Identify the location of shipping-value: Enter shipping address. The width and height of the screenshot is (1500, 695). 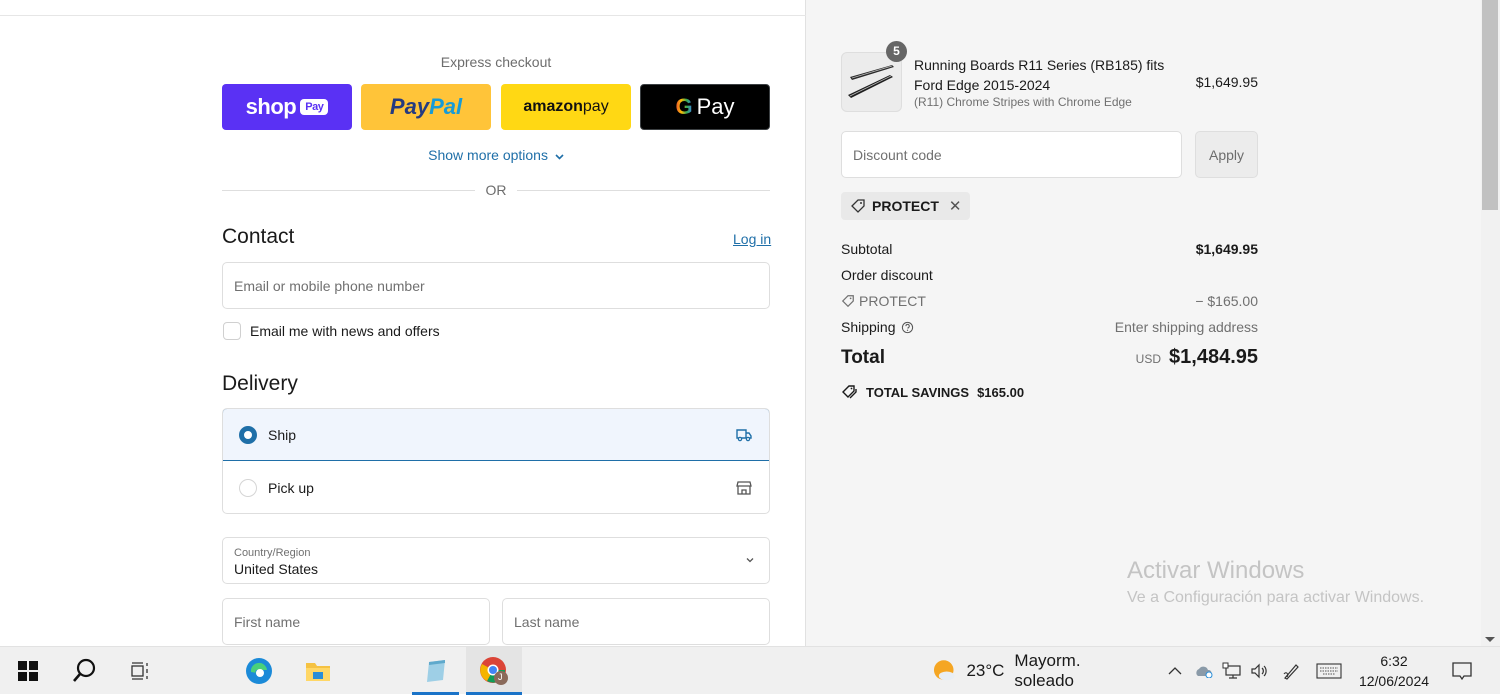
(1186, 327).